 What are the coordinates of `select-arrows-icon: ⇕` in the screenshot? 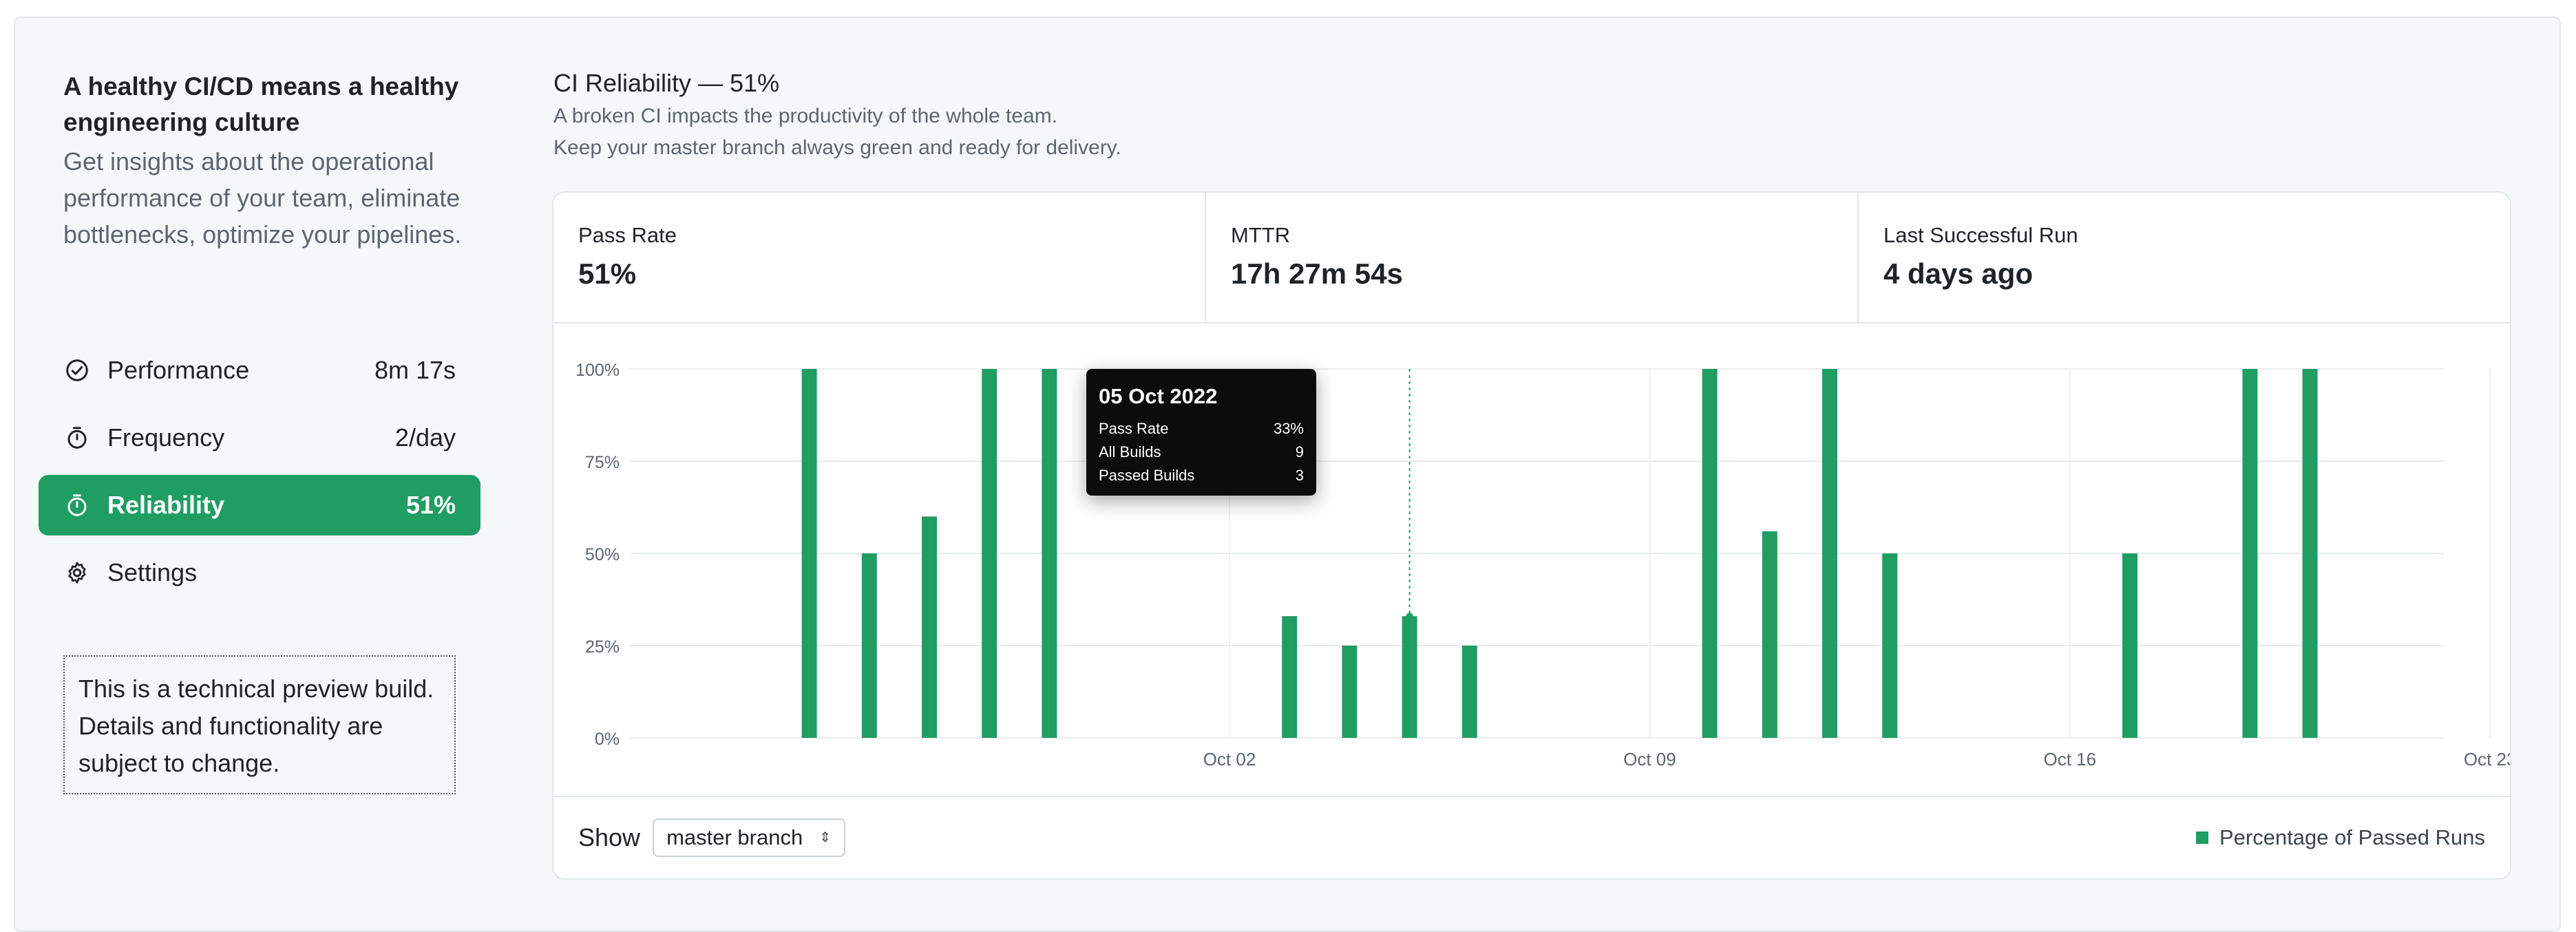 It's located at (825, 837).